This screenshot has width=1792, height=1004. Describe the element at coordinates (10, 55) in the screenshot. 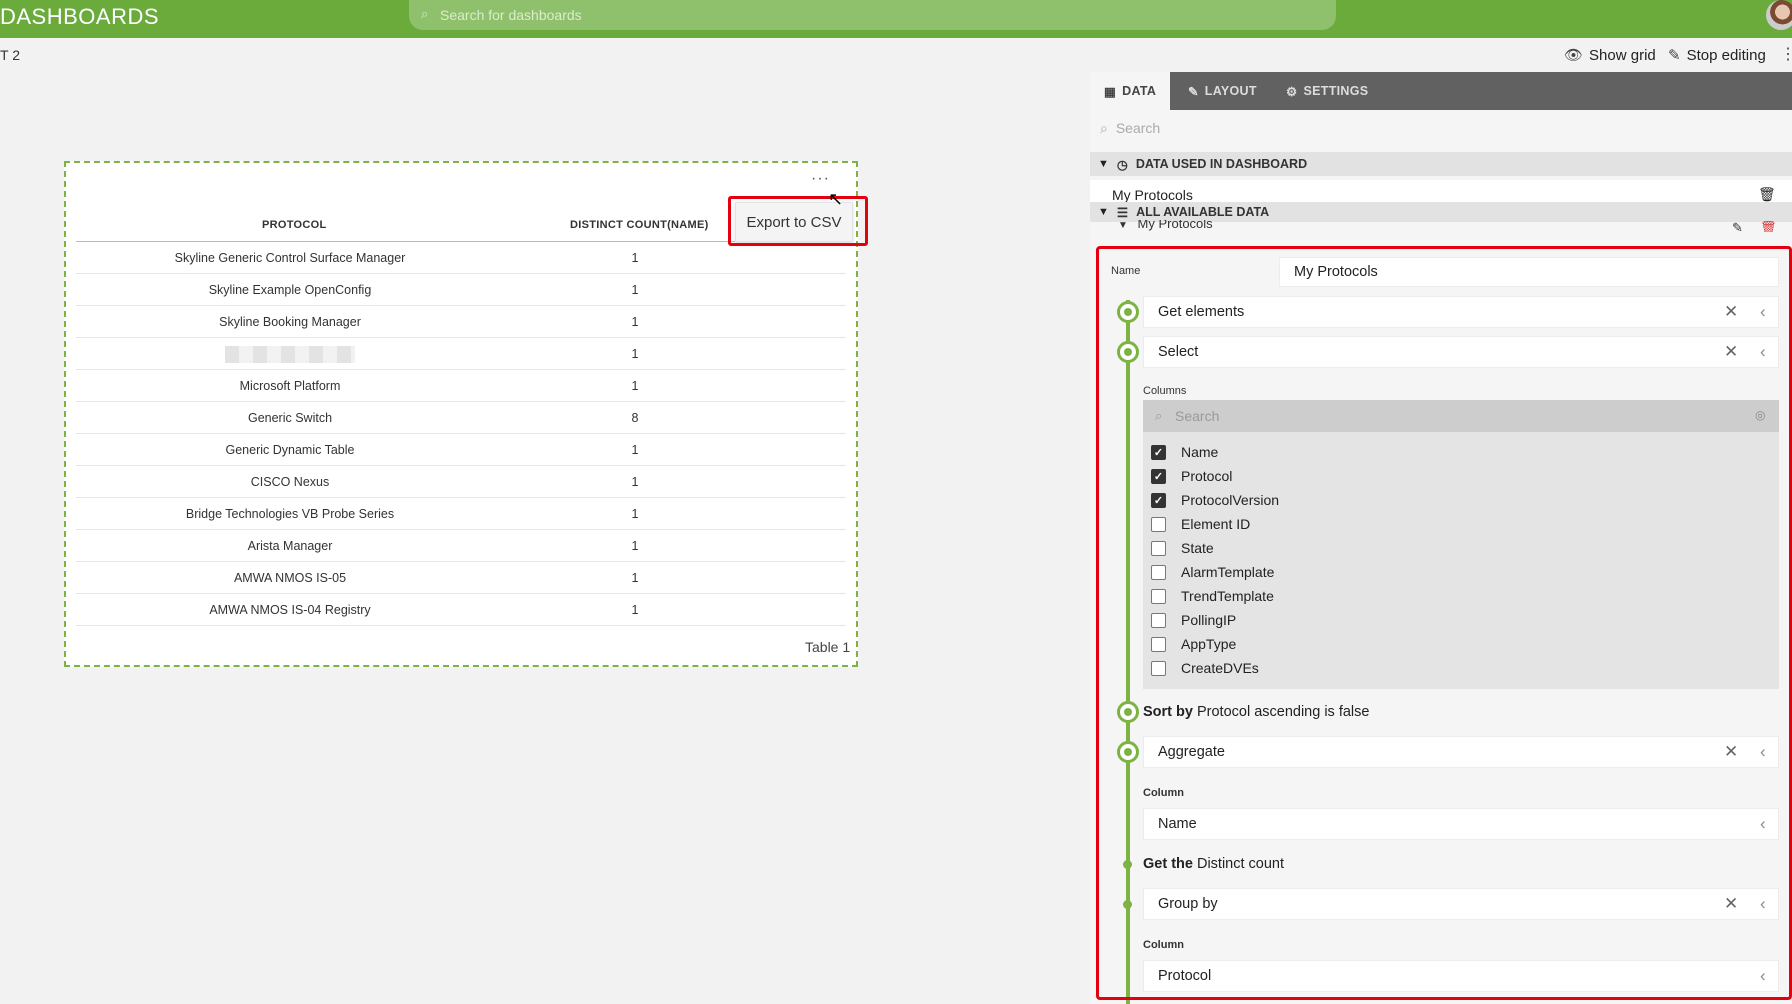

I see `page-title: T 2` at that location.